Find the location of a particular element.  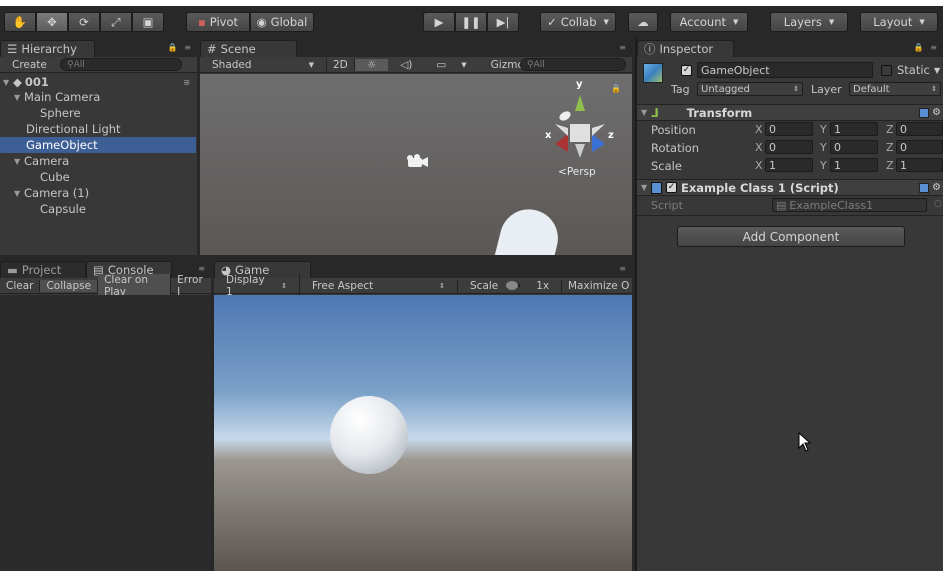

slider-thumb is located at coordinates (512, 285).